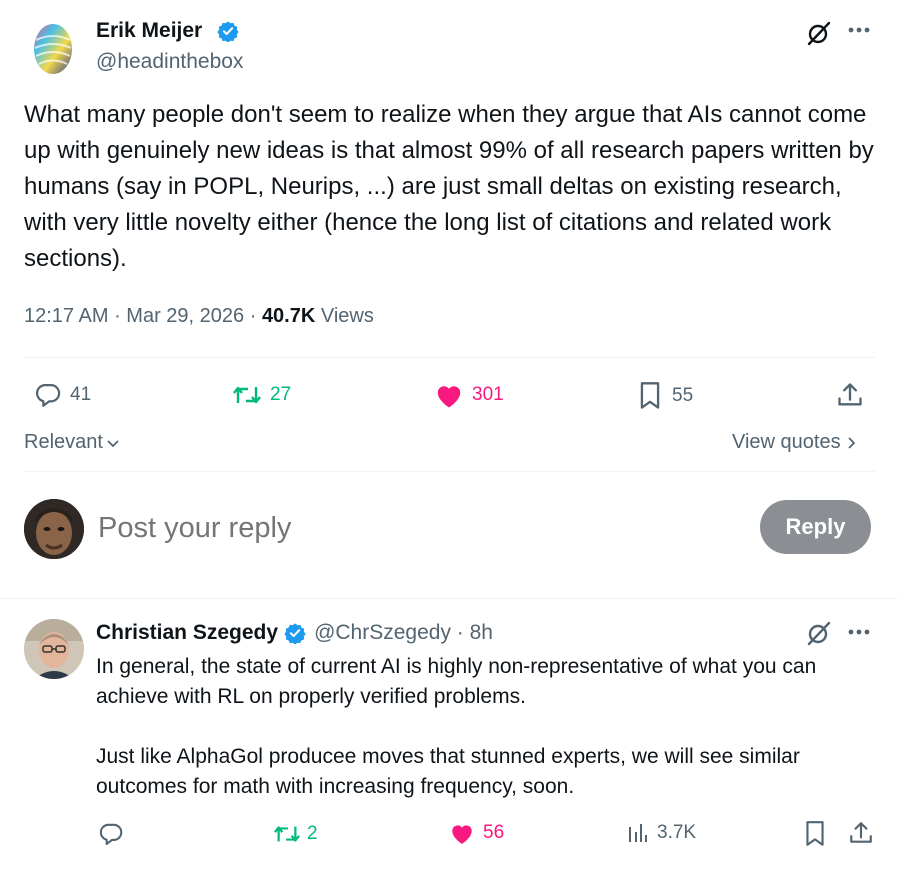 Image resolution: width=898 pixels, height=870 pixels. Describe the element at coordinates (815, 527) in the screenshot. I see `reply-button: Reply` at that location.